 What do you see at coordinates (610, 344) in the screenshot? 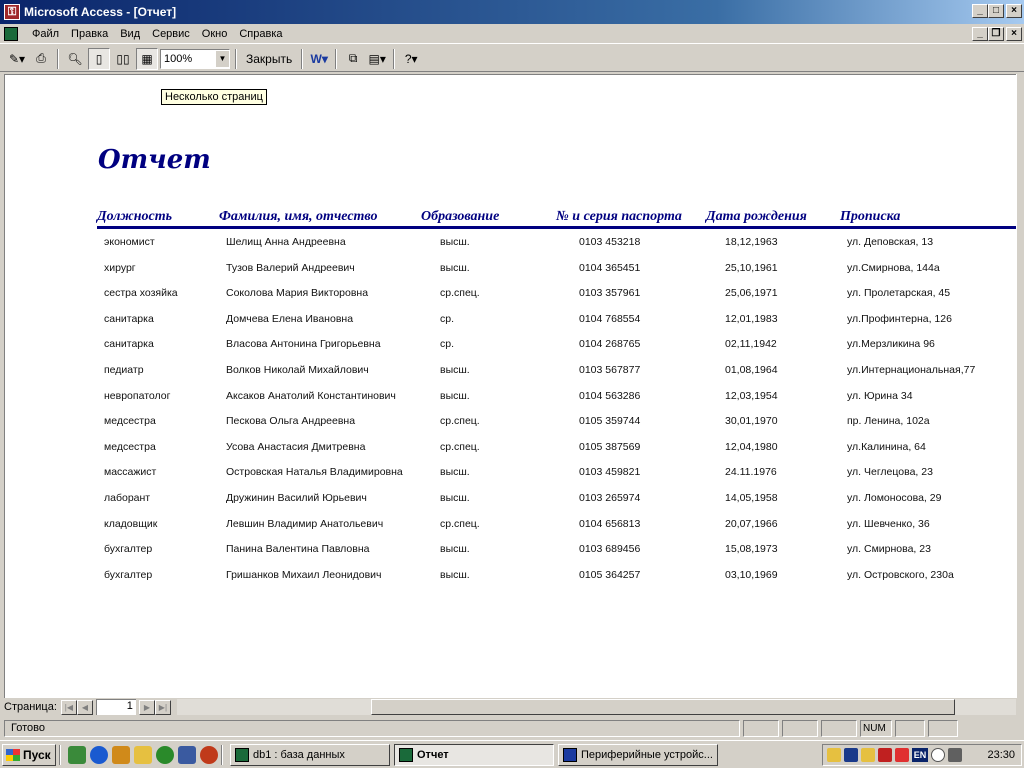
I see `table-cell: 0104 268765` at bounding box center [610, 344].